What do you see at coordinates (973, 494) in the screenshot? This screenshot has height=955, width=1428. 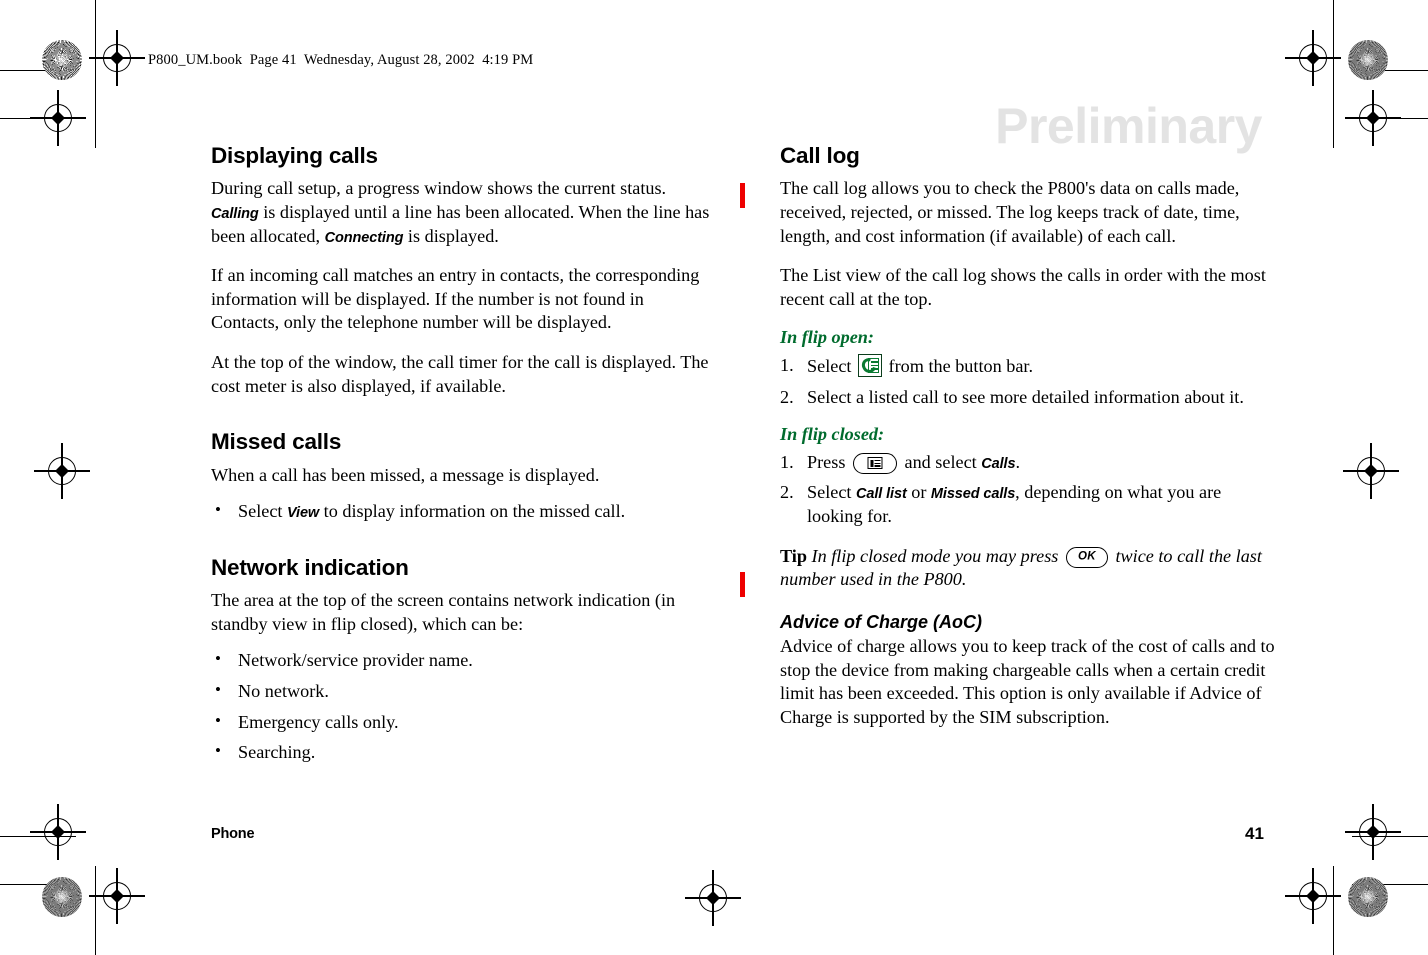 I see `ui-label-missed-calls: Missed calls` at bounding box center [973, 494].